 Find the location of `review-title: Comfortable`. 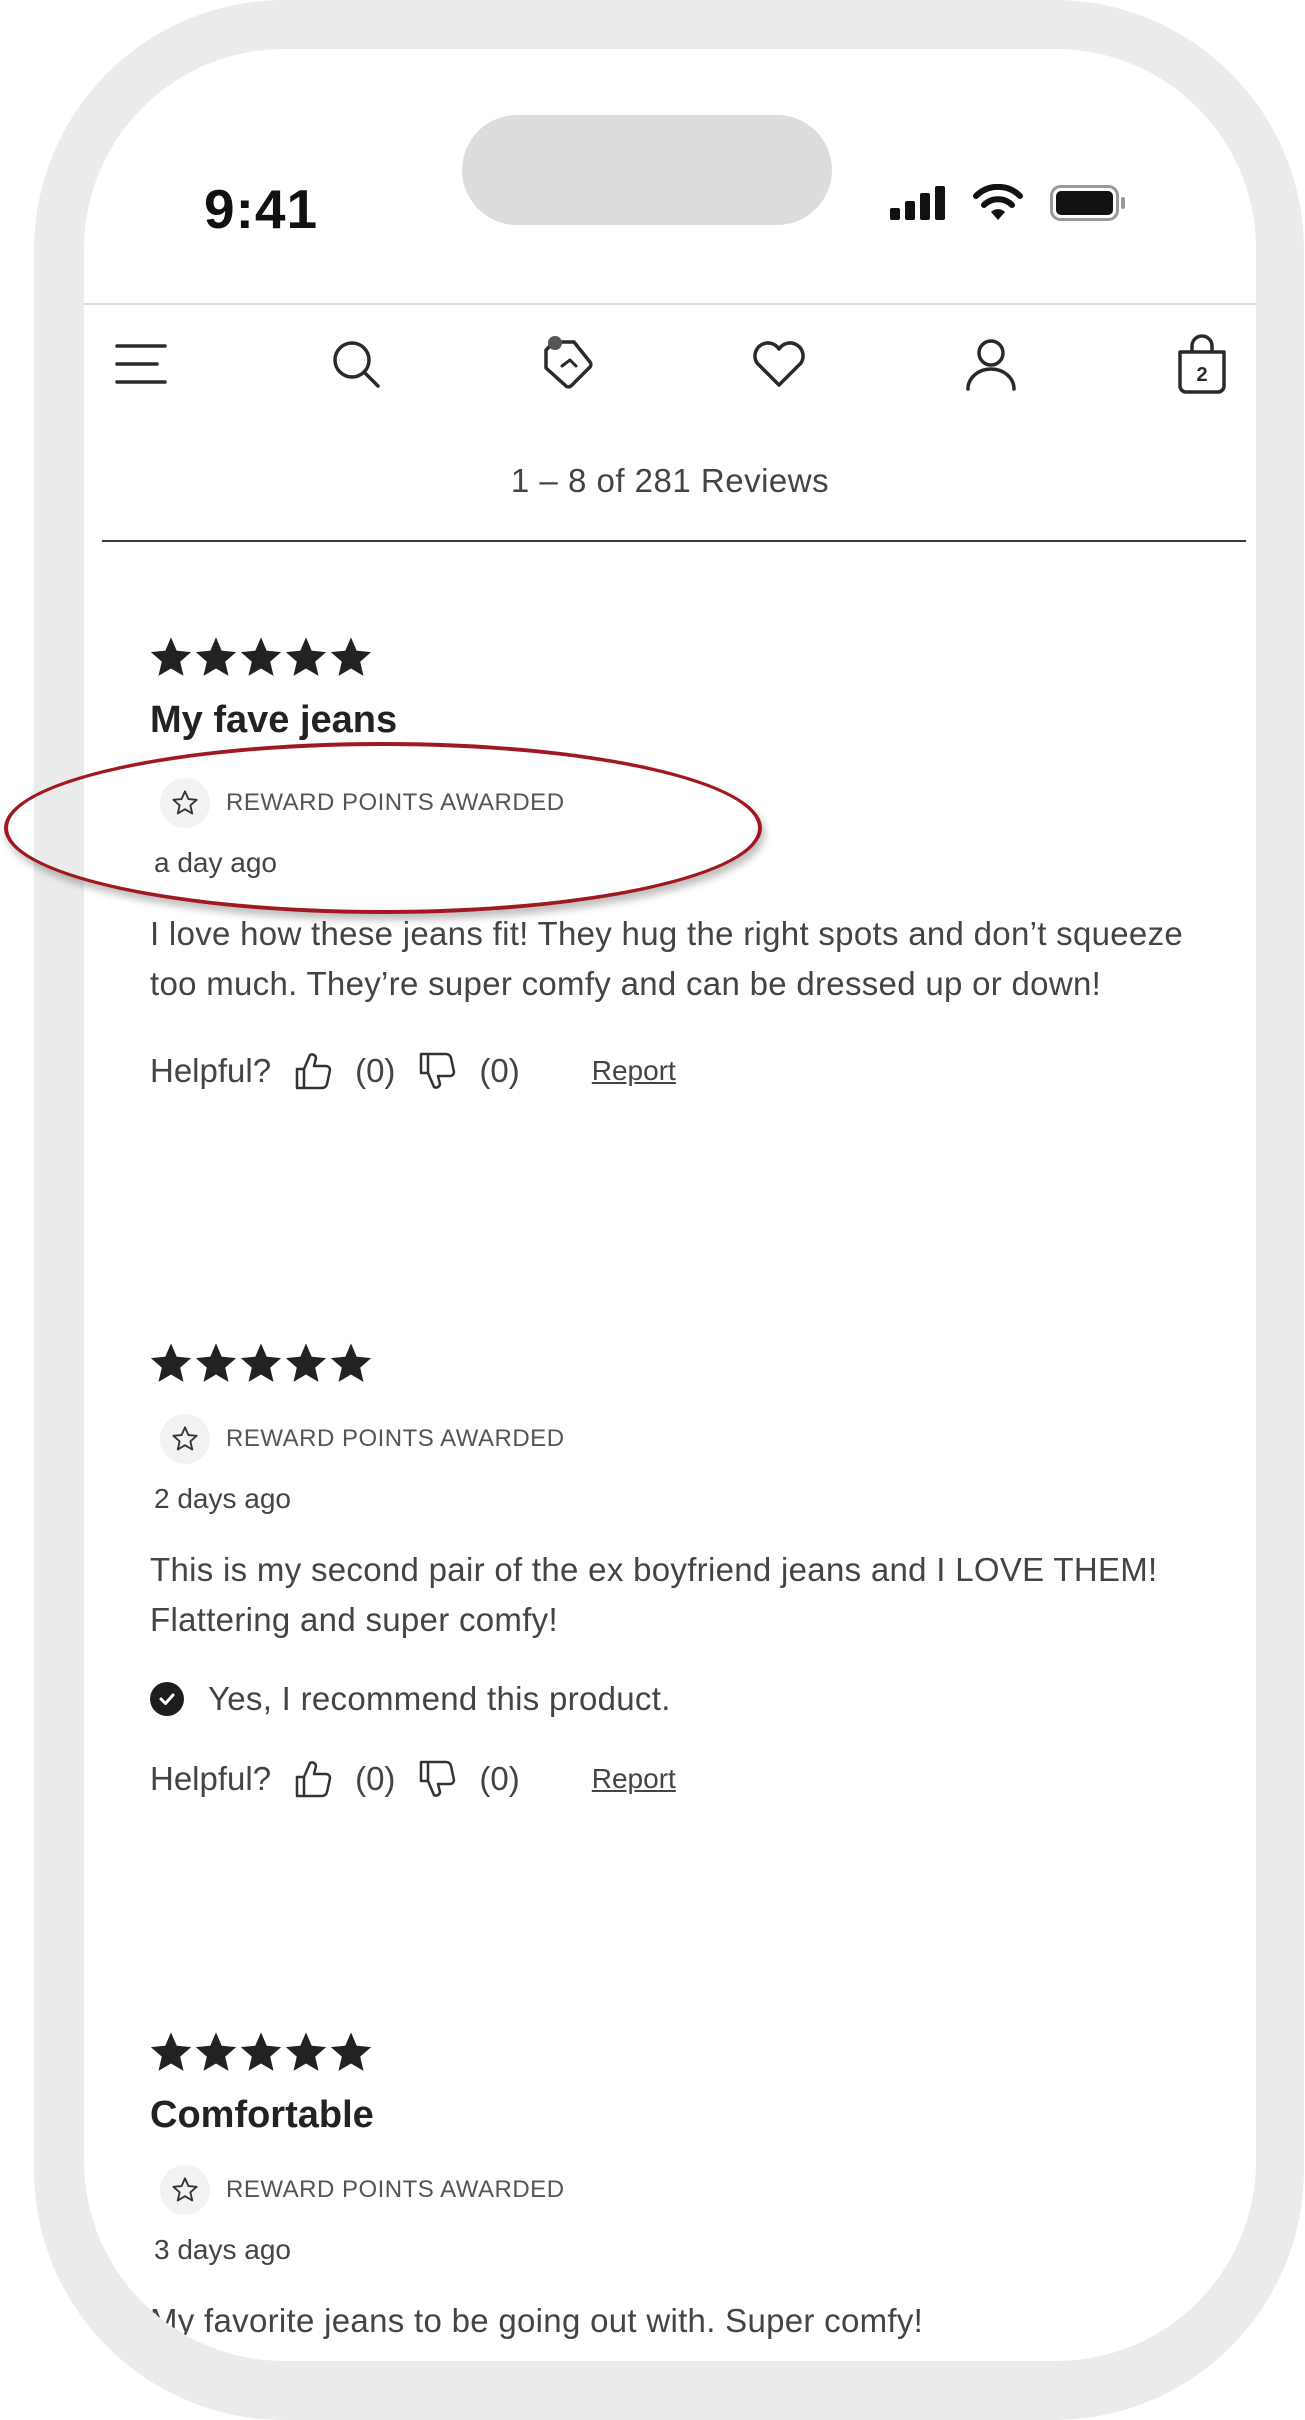

review-title: Comfortable is located at coordinates (262, 2115).